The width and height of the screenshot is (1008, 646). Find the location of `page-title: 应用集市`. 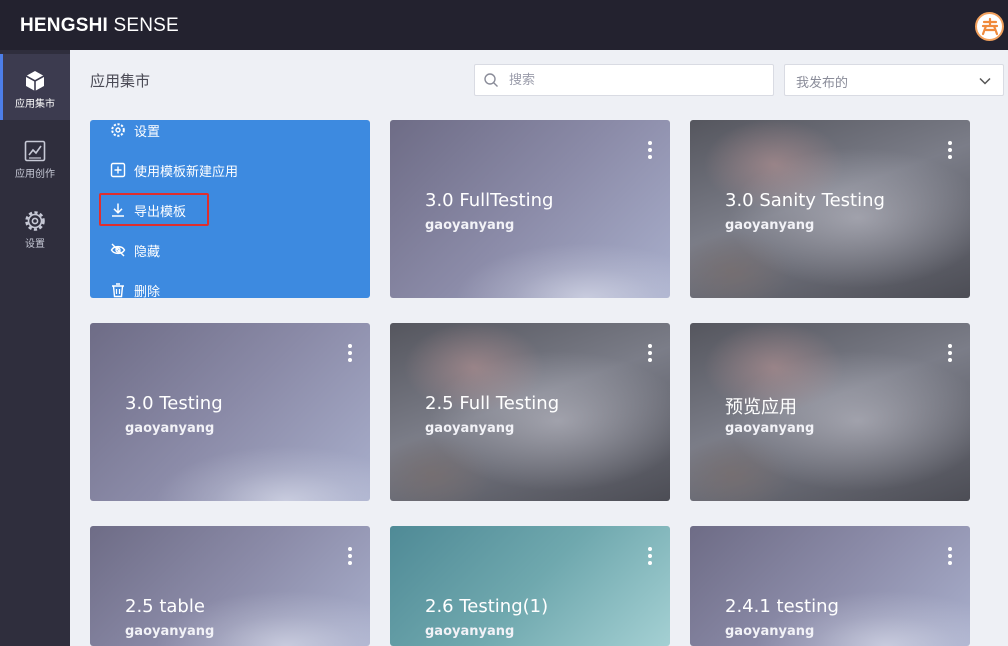

page-title: 应用集市 is located at coordinates (120, 81).